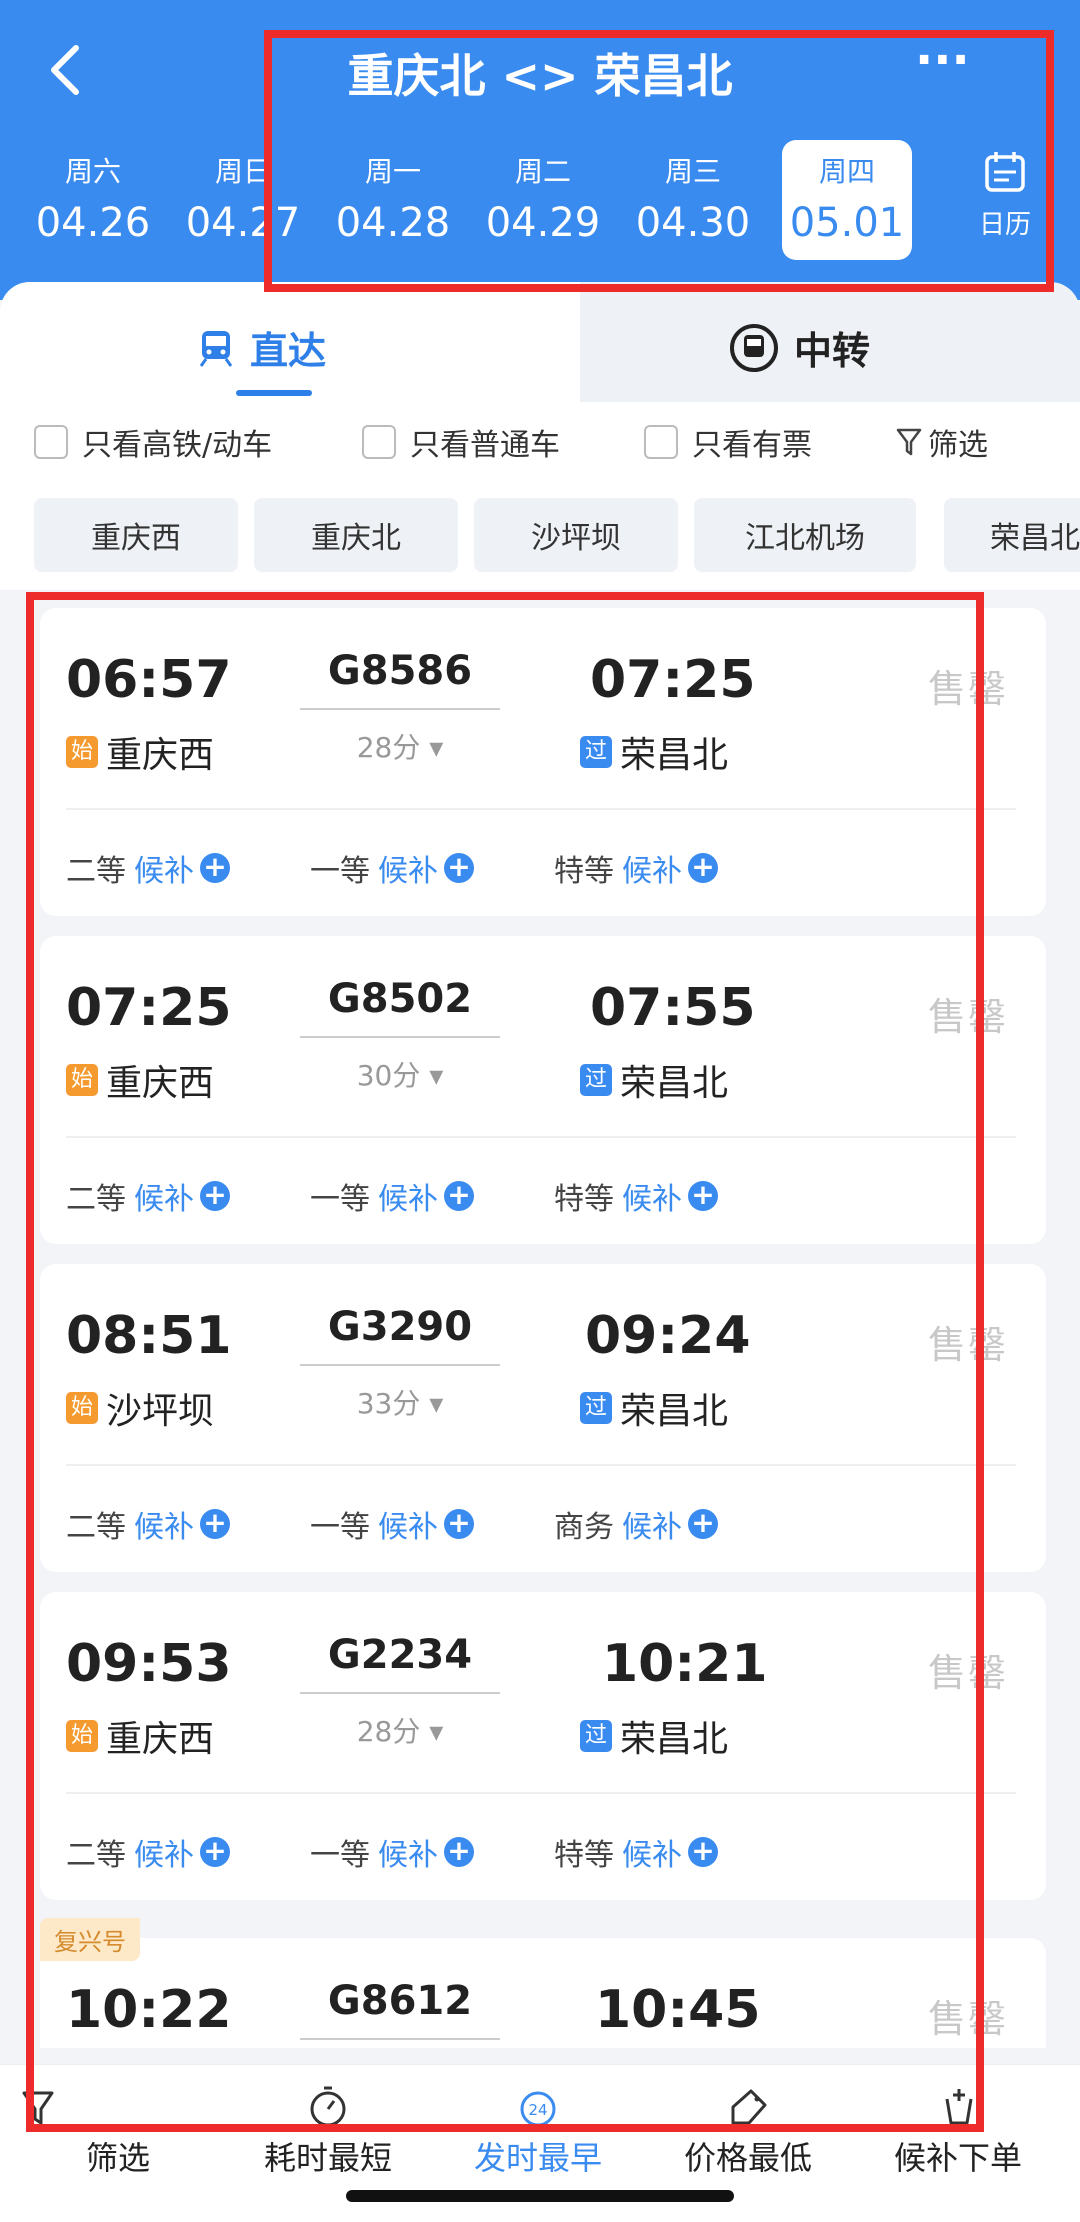 This screenshot has width=1080, height=2222. I want to click on svg-text: 24, so click(537, 2110).